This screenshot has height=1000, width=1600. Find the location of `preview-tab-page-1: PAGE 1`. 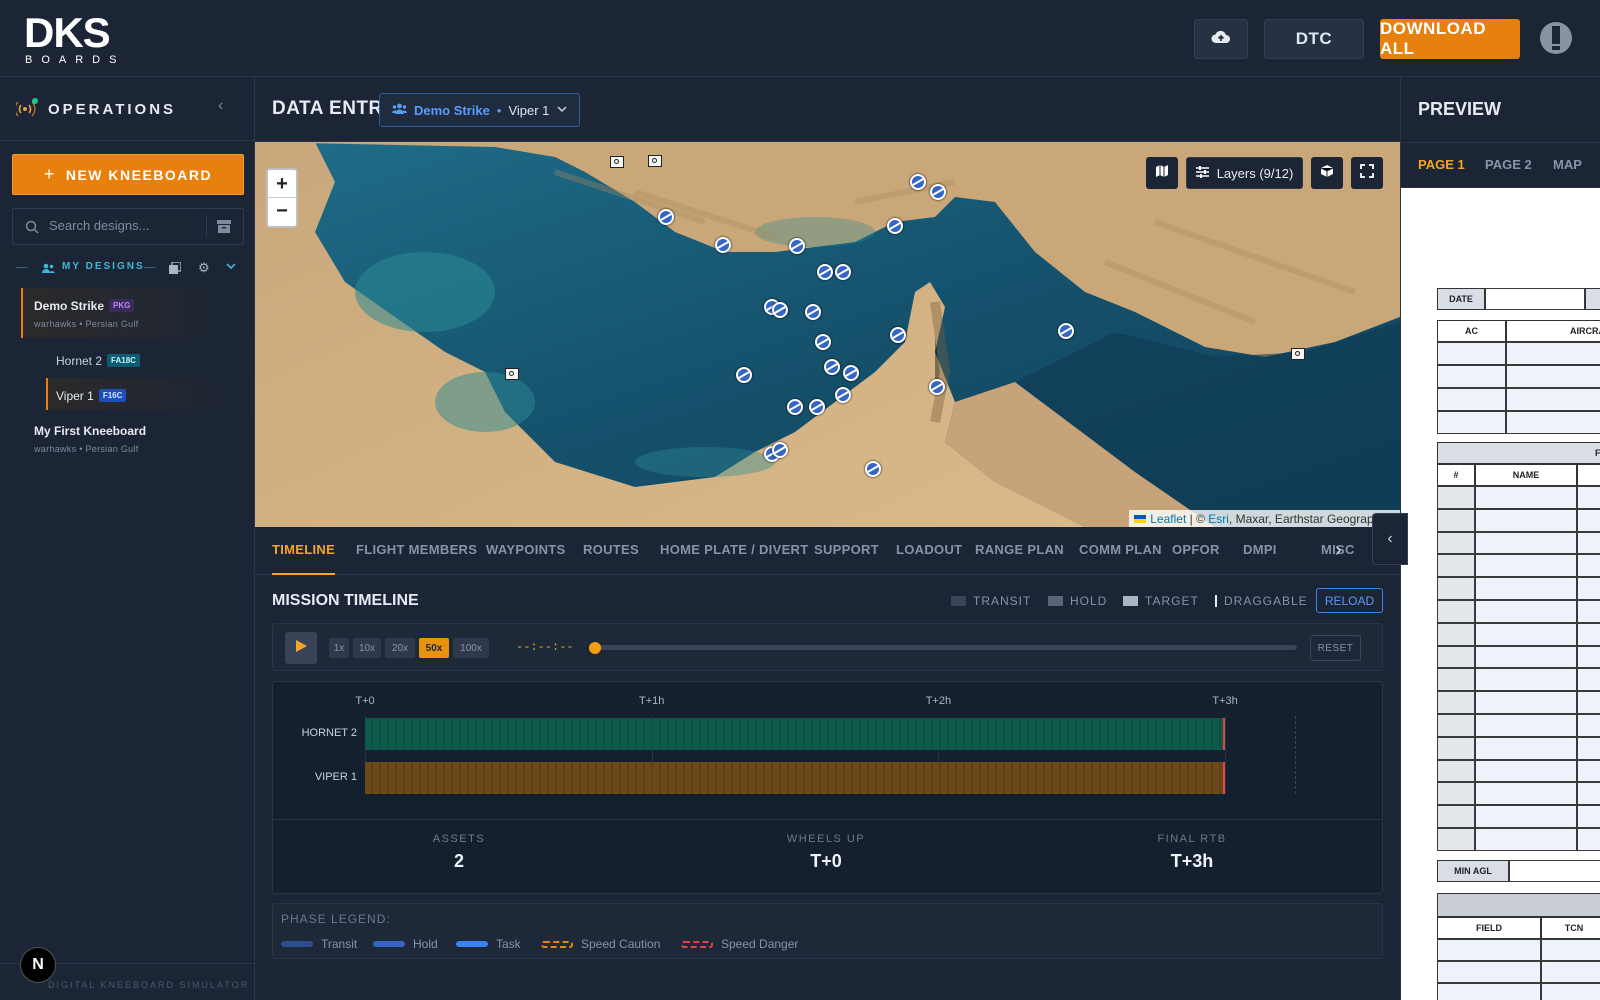

preview-tab-page-1: PAGE 1 is located at coordinates (1435, 165).